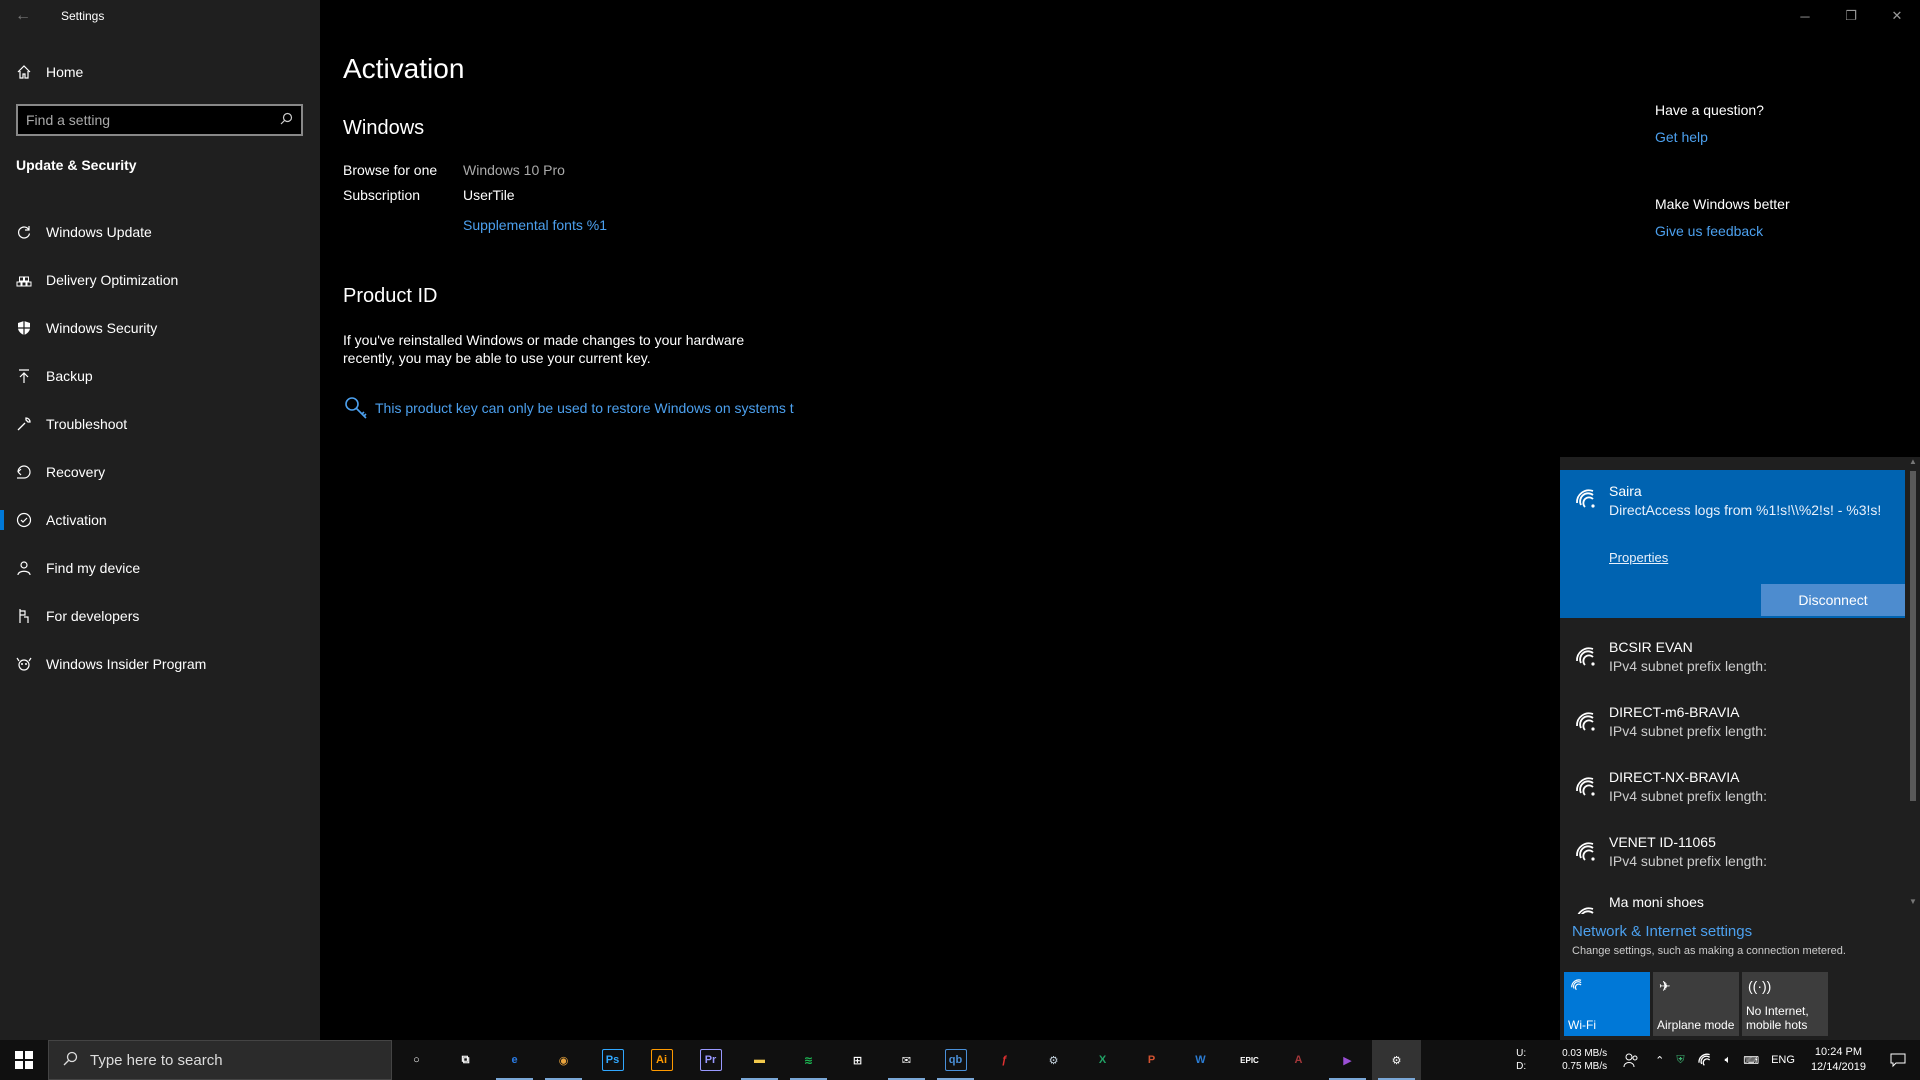 This screenshot has height=1080, width=1920. I want to click on network-status: IPv4 subnet prefix length:, so click(1688, 861).